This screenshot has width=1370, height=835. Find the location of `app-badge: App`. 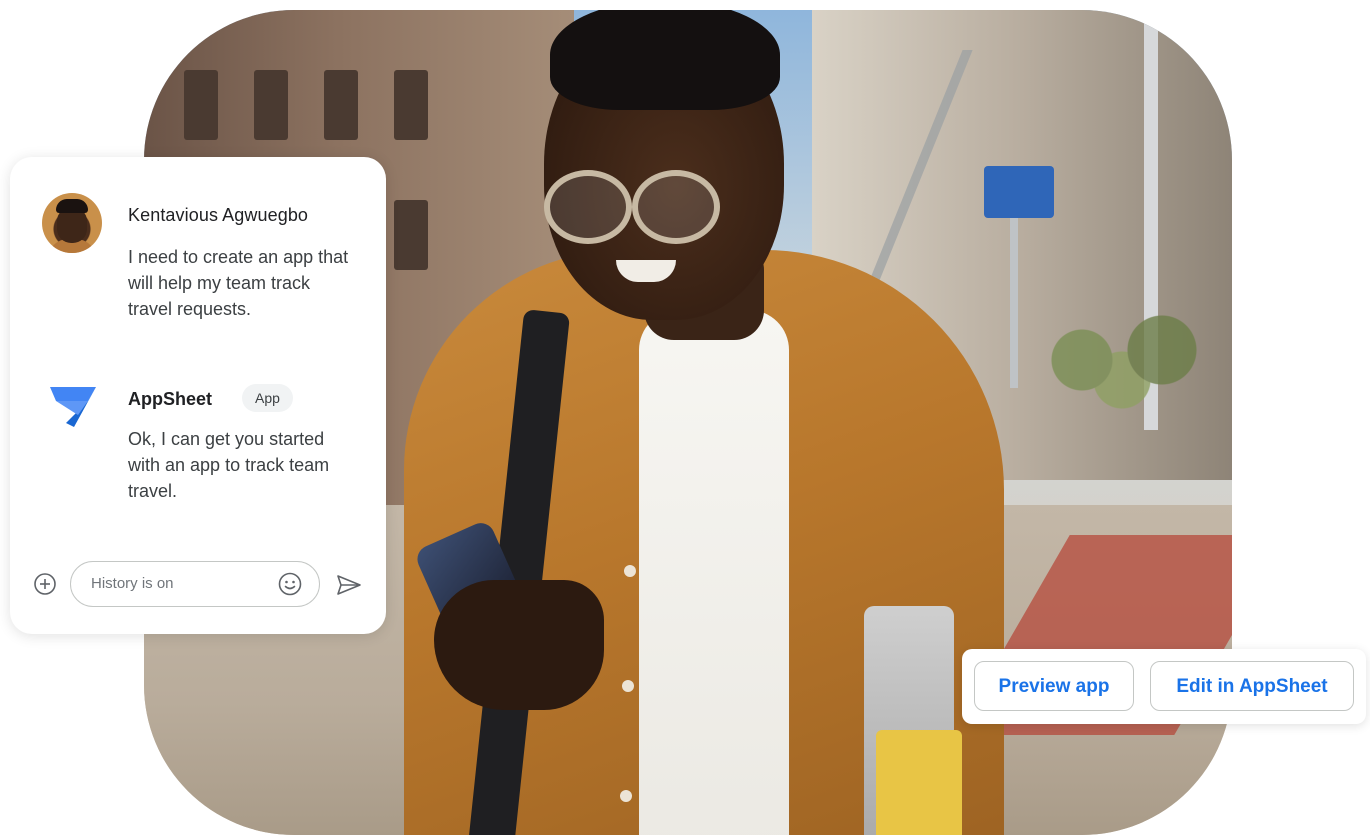

app-badge: App is located at coordinates (267, 398).